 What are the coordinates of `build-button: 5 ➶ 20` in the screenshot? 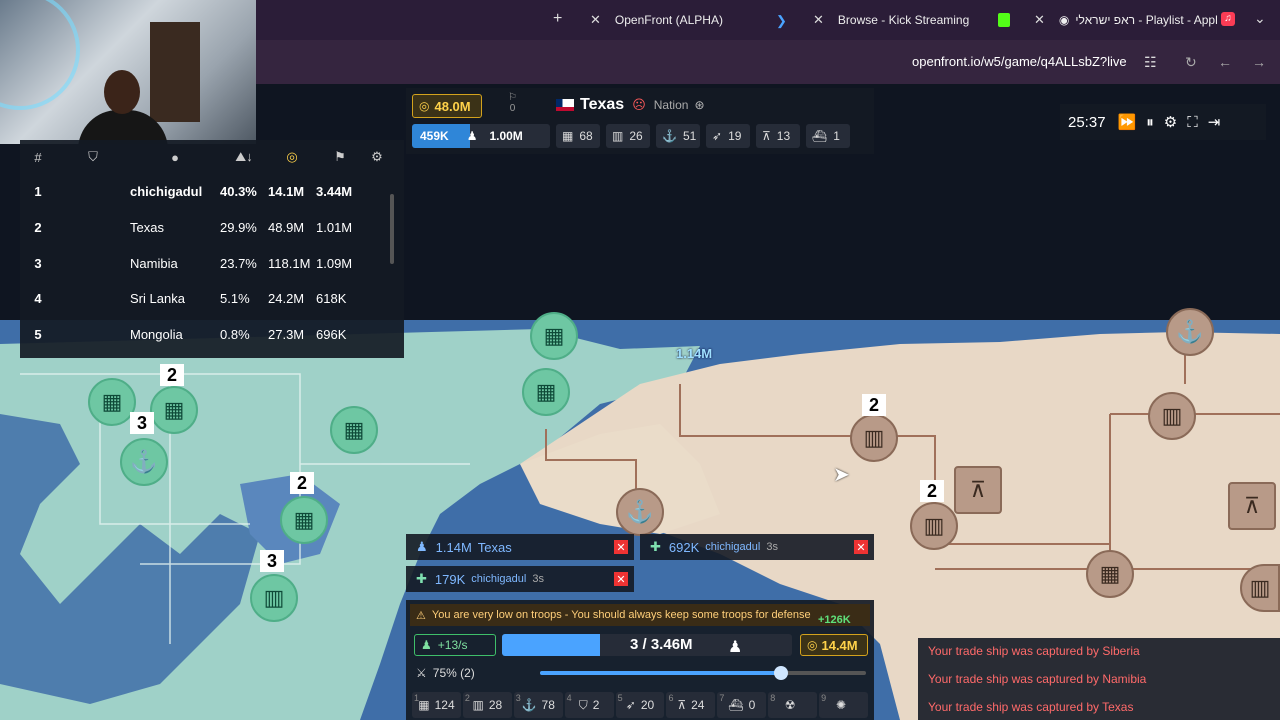 It's located at (640, 705).